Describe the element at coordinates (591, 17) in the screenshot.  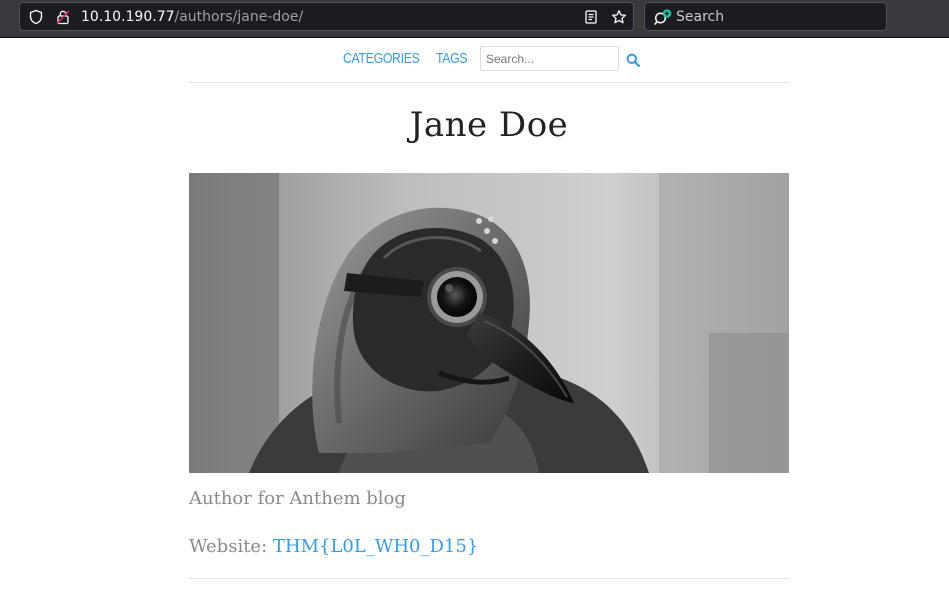
I see `reader-mode-icon` at that location.